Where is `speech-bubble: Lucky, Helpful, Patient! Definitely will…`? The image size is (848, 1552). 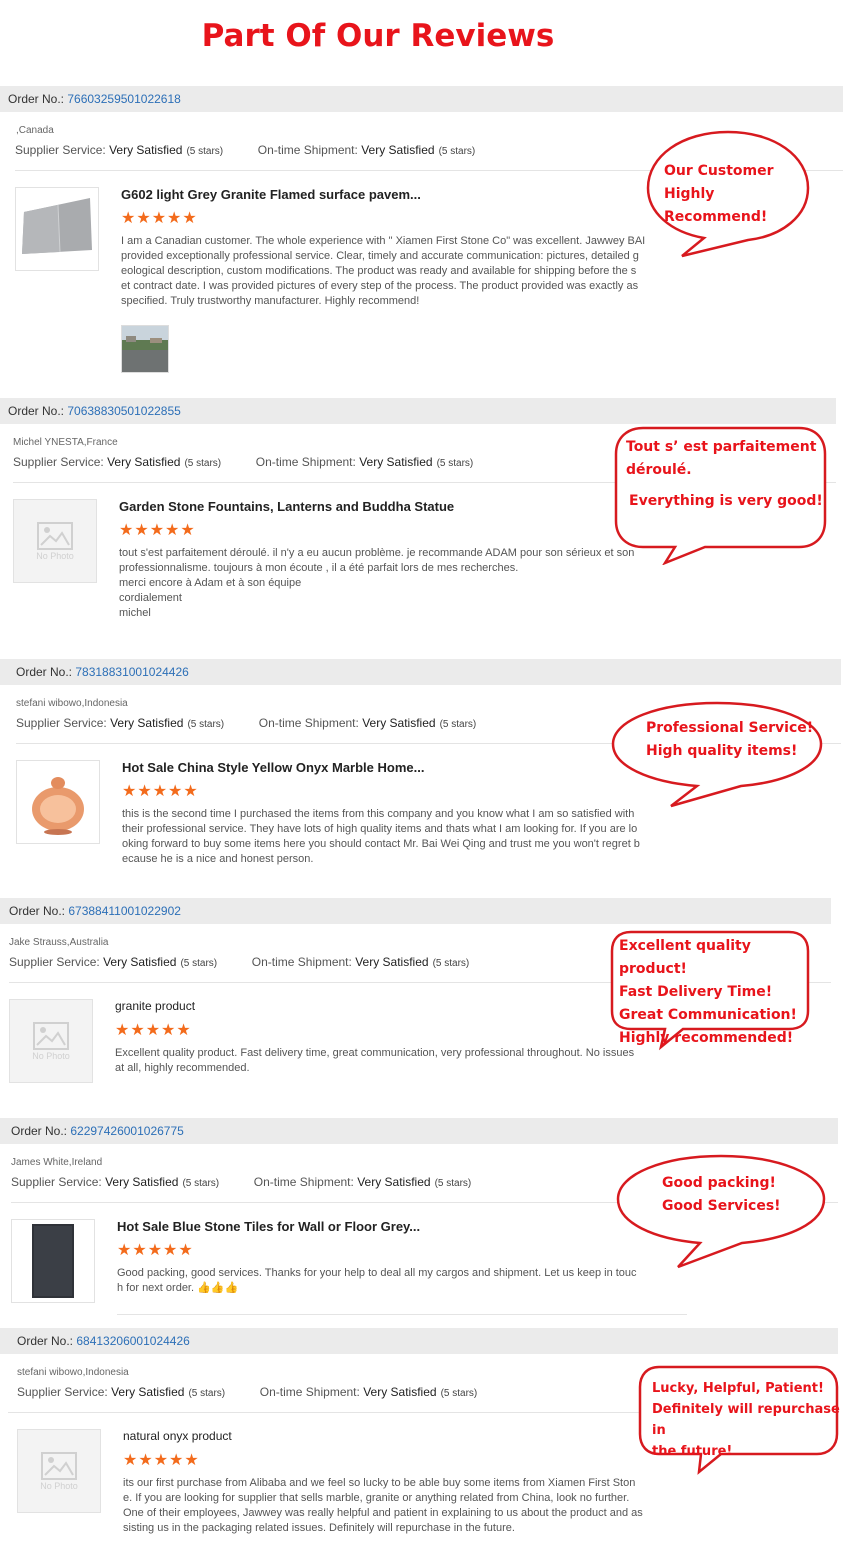 speech-bubble: Lucky, Helpful, Patient! Definitely will… is located at coordinates (738, 1420).